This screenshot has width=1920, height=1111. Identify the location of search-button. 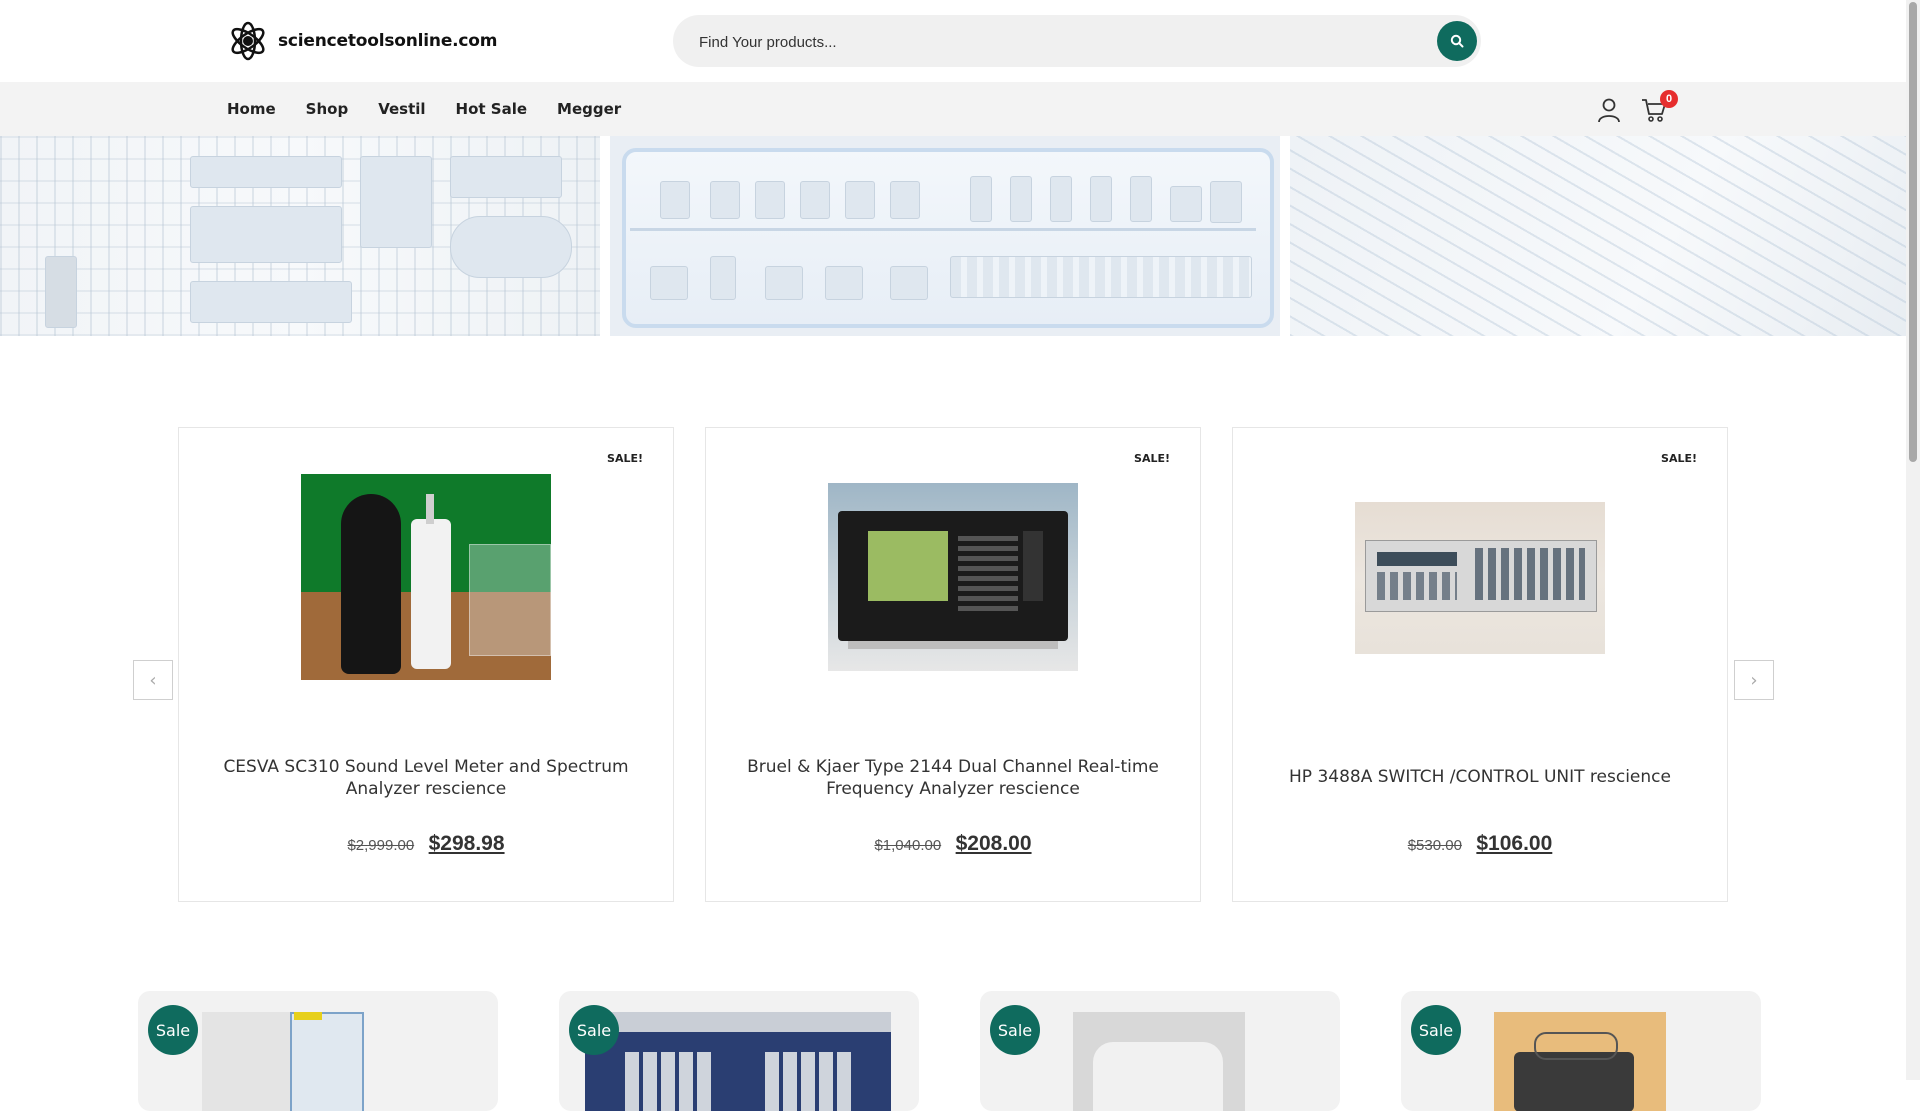
(1457, 41).